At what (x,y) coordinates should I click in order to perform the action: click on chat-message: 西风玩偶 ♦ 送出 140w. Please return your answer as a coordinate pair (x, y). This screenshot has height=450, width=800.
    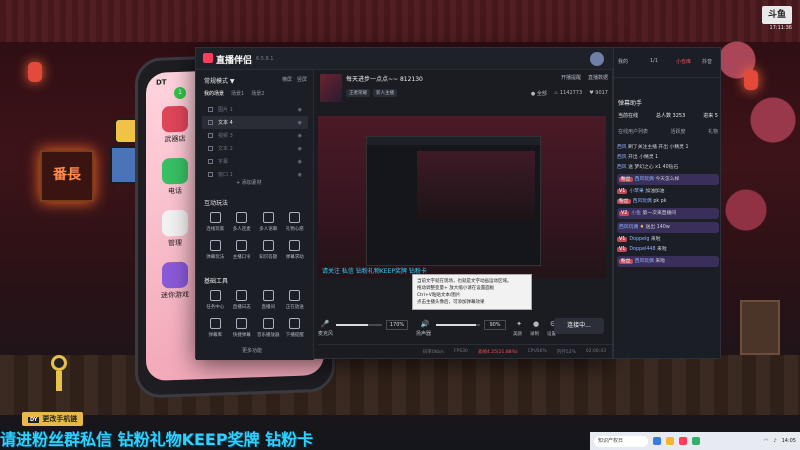
    Looking at the image, I should click on (668, 227).